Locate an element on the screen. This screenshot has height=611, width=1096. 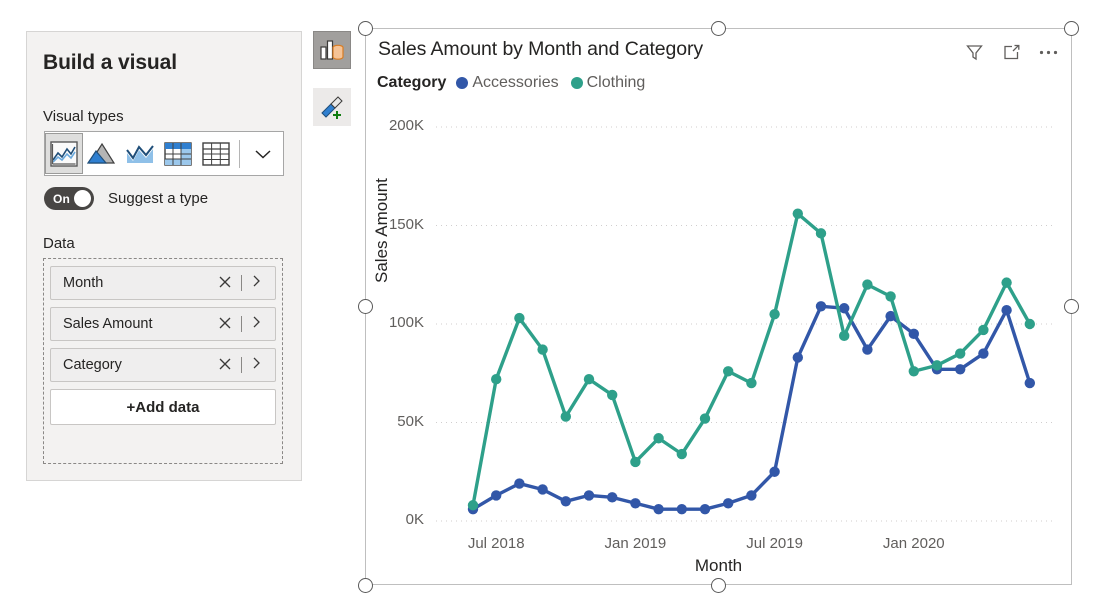
field-pill-month: Month is located at coordinates (163, 283).